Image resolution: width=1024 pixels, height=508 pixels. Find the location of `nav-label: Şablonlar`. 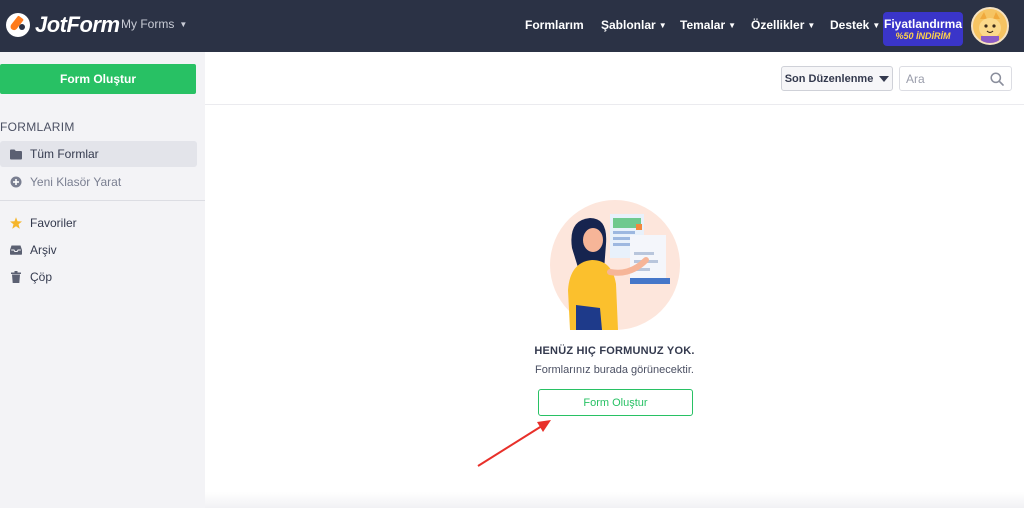

nav-label: Şablonlar is located at coordinates (628, 25).